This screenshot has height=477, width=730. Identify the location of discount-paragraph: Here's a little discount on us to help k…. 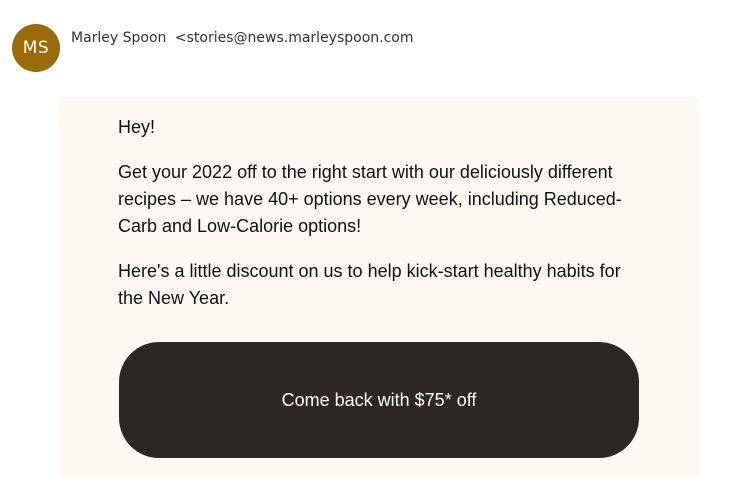
(369, 284).